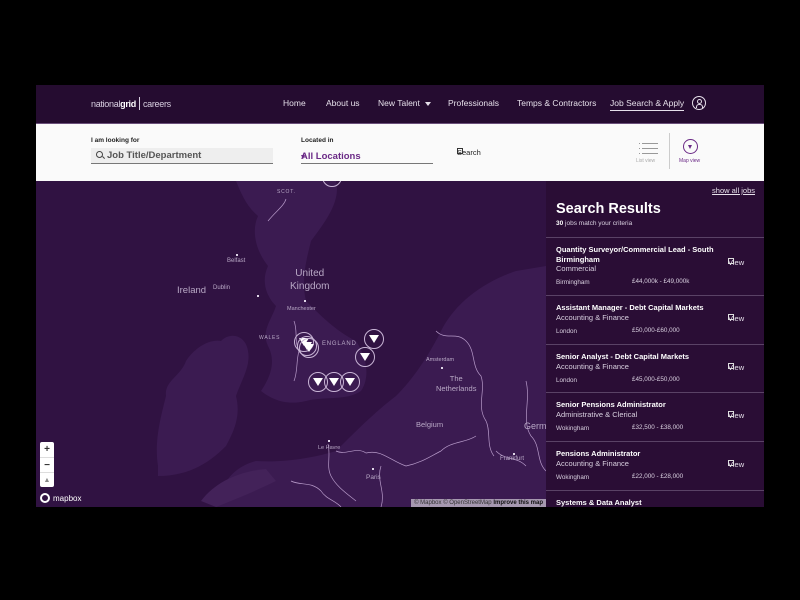  I want to click on map-label-amsterdam: Amsterdam, so click(440, 360).